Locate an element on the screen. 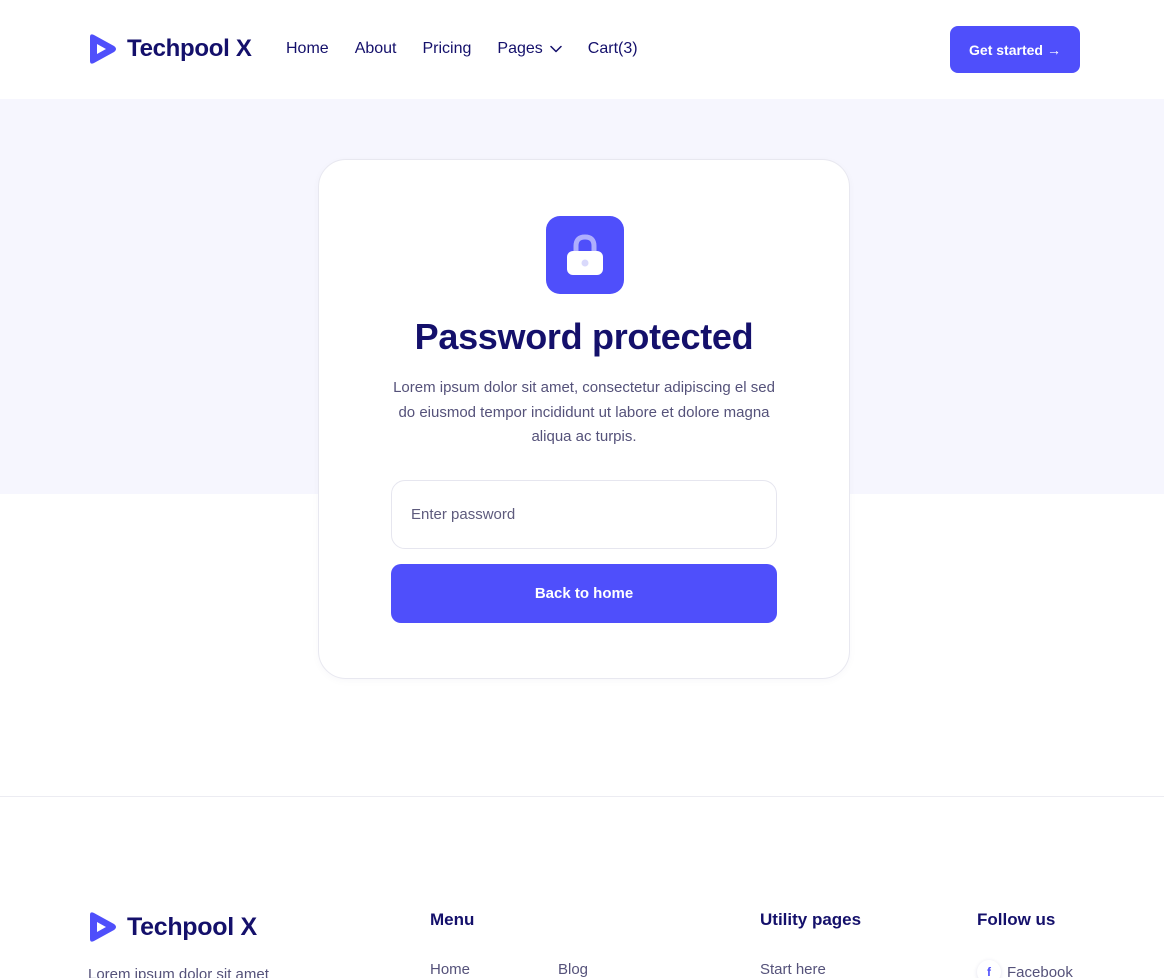  footer-link-home: Home is located at coordinates (450, 969).